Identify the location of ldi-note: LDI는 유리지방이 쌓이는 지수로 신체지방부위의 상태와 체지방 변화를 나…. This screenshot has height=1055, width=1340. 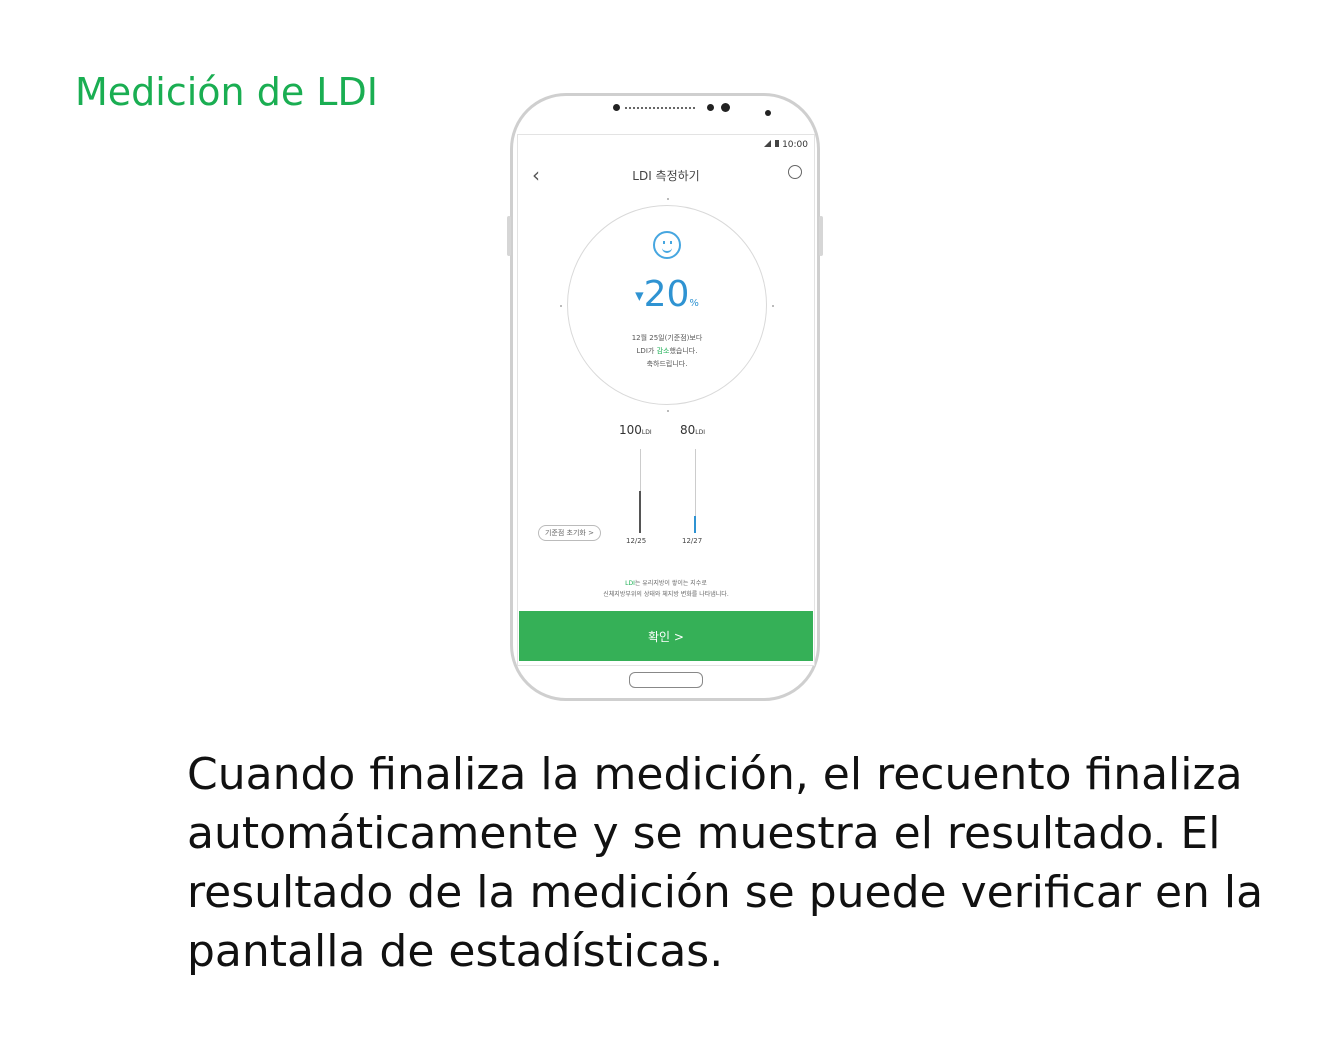
(666, 589).